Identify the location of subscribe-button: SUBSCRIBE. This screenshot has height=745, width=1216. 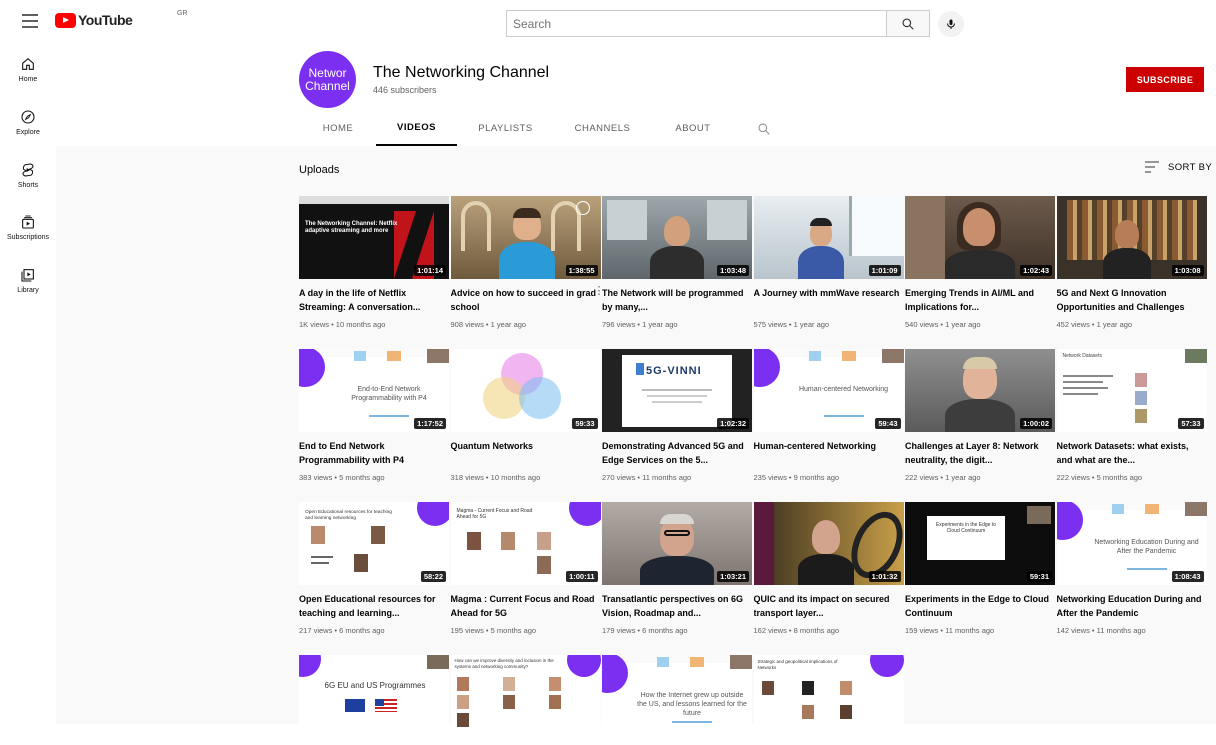
(1165, 79).